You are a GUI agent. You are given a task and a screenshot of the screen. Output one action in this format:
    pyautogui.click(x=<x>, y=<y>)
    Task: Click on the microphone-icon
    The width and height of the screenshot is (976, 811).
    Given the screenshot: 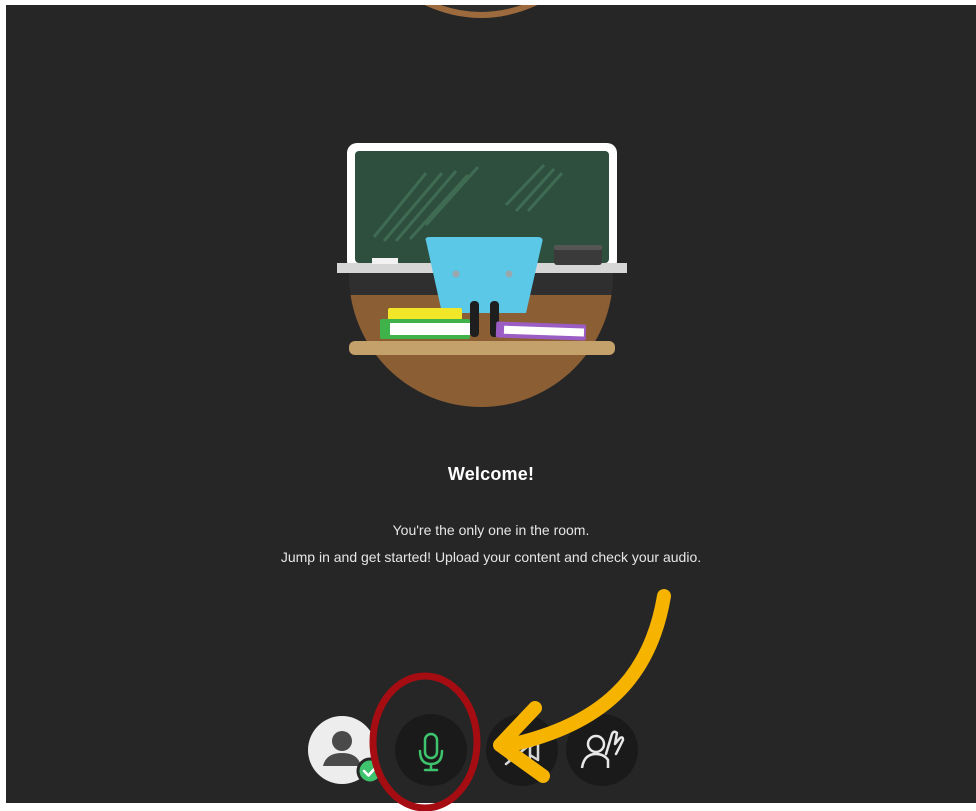 What is the action you would take?
    pyautogui.click(x=431, y=752)
    